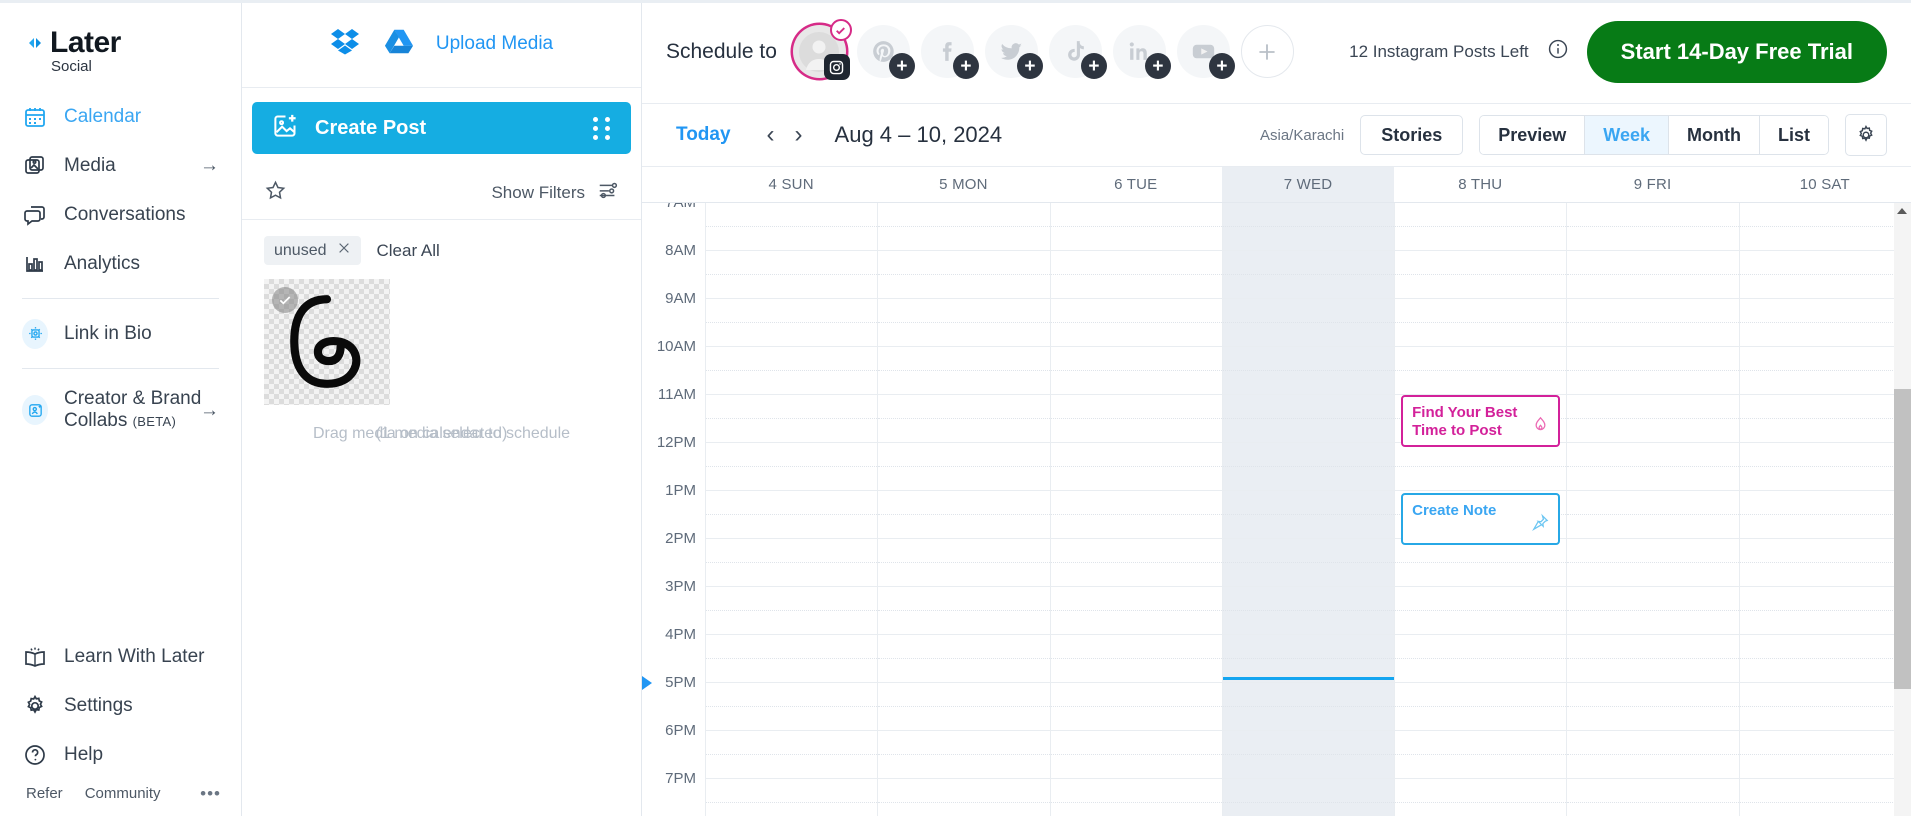 The height and width of the screenshot is (816, 1911). I want to click on media-thumbnail, so click(327, 342).